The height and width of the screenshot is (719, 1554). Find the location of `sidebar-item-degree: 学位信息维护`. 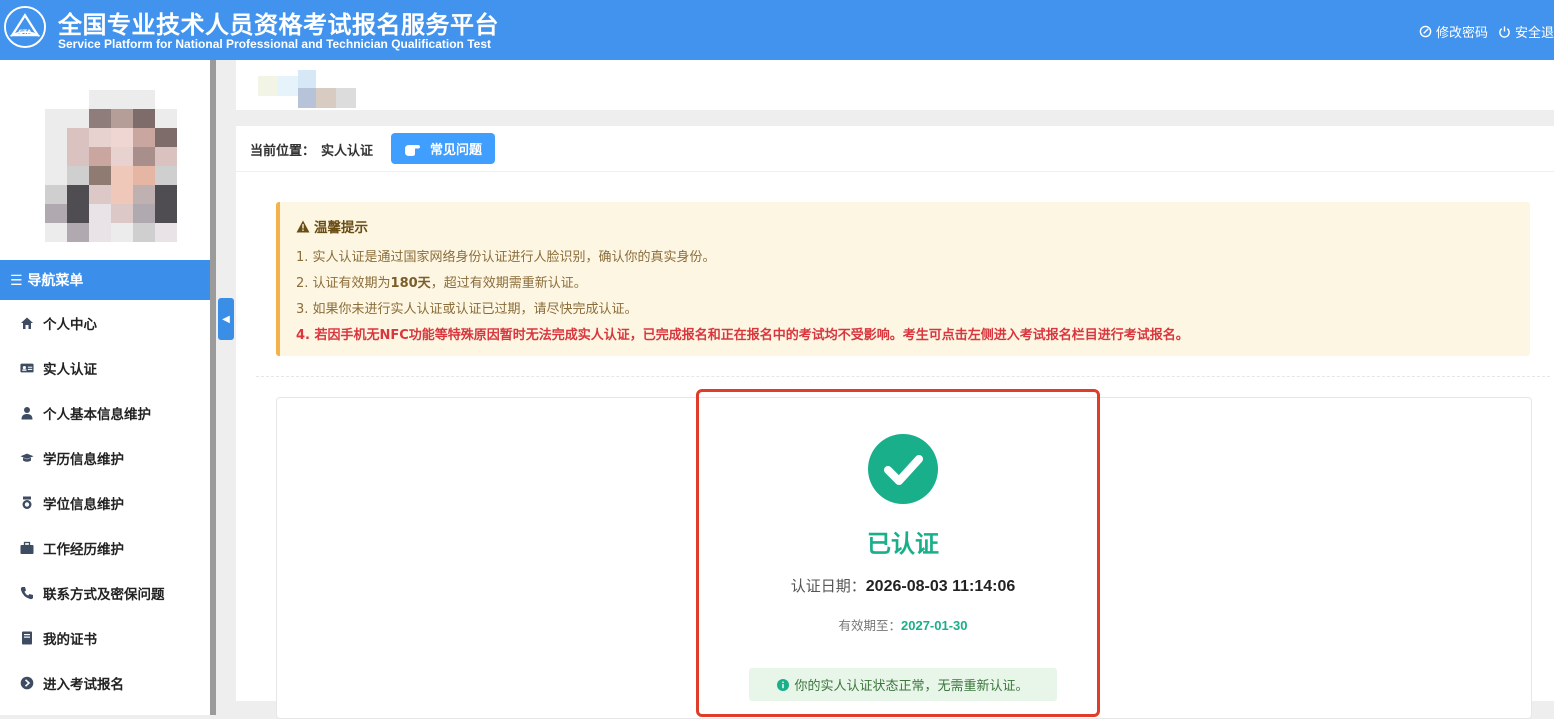

sidebar-item-degree: 学位信息维护 is located at coordinates (105, 502).